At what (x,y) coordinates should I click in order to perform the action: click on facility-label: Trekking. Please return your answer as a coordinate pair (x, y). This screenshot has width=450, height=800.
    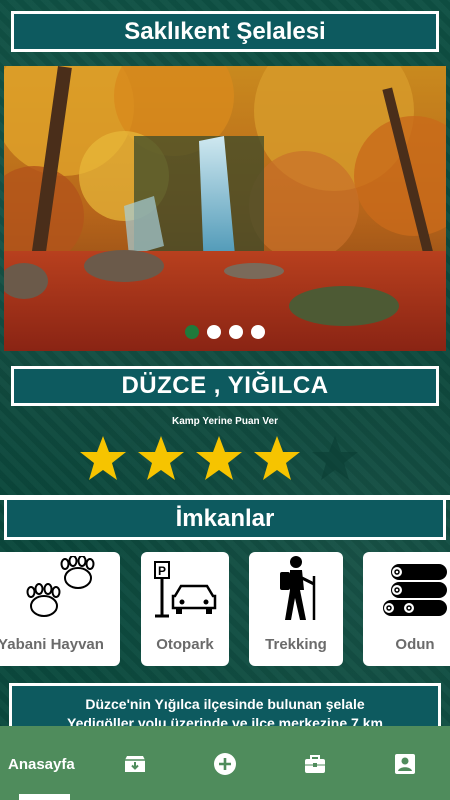
    Looking at the image, I should click on (296, 644).